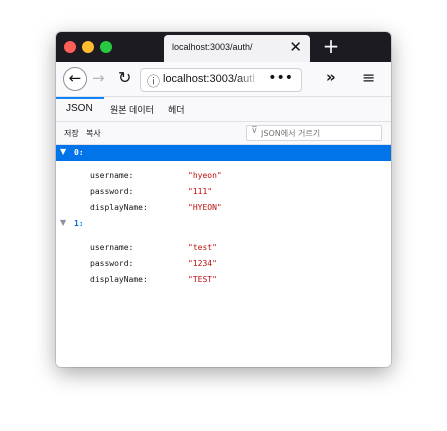 This screenshot has height=431, width=447. What do you see at coordinates (331, 47) in the screenshot?
I see `new-tab-button: +` at bounding box center [331, 47].